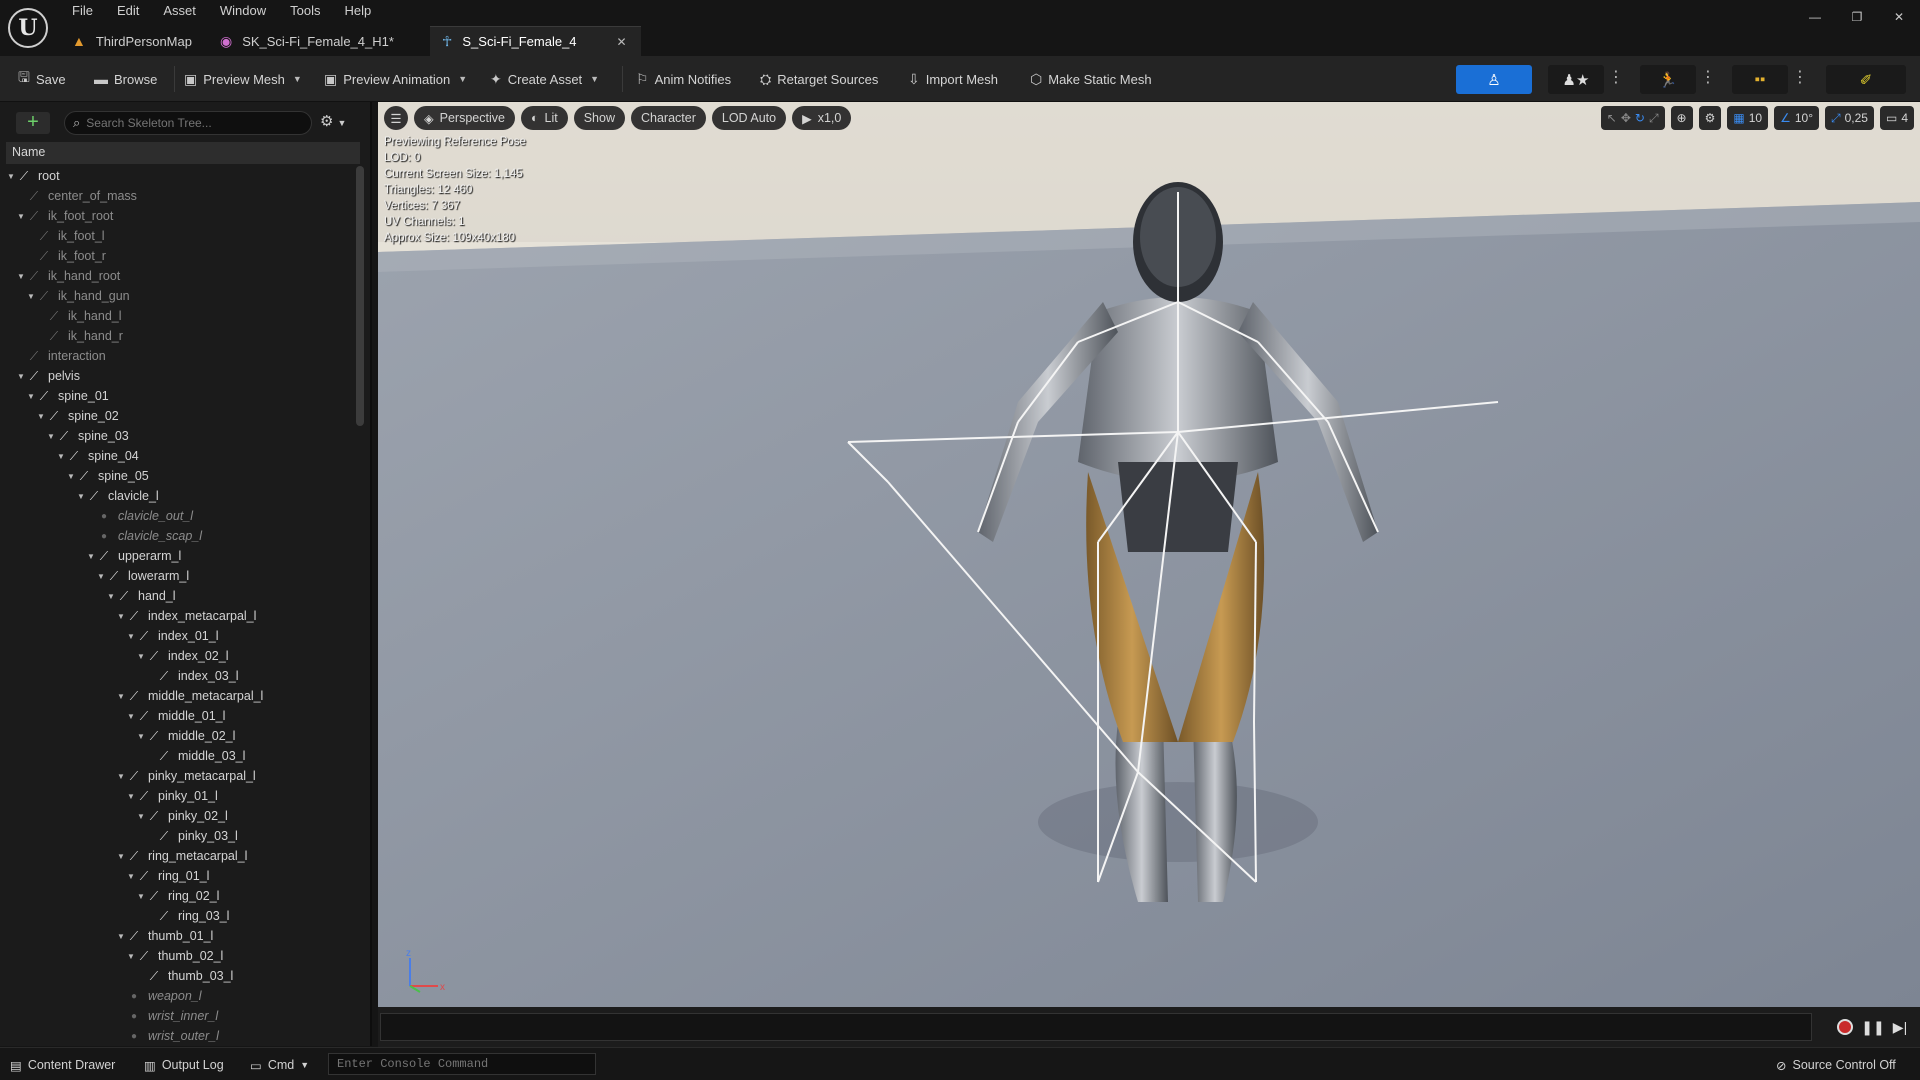 This screenshot has height=1080, width=1920. What do you see at coordinates (683, 79) in the screenshot?
I see `anim-notifies-button: ⚐ Anim Notifies` at bounding box center [683, 79].